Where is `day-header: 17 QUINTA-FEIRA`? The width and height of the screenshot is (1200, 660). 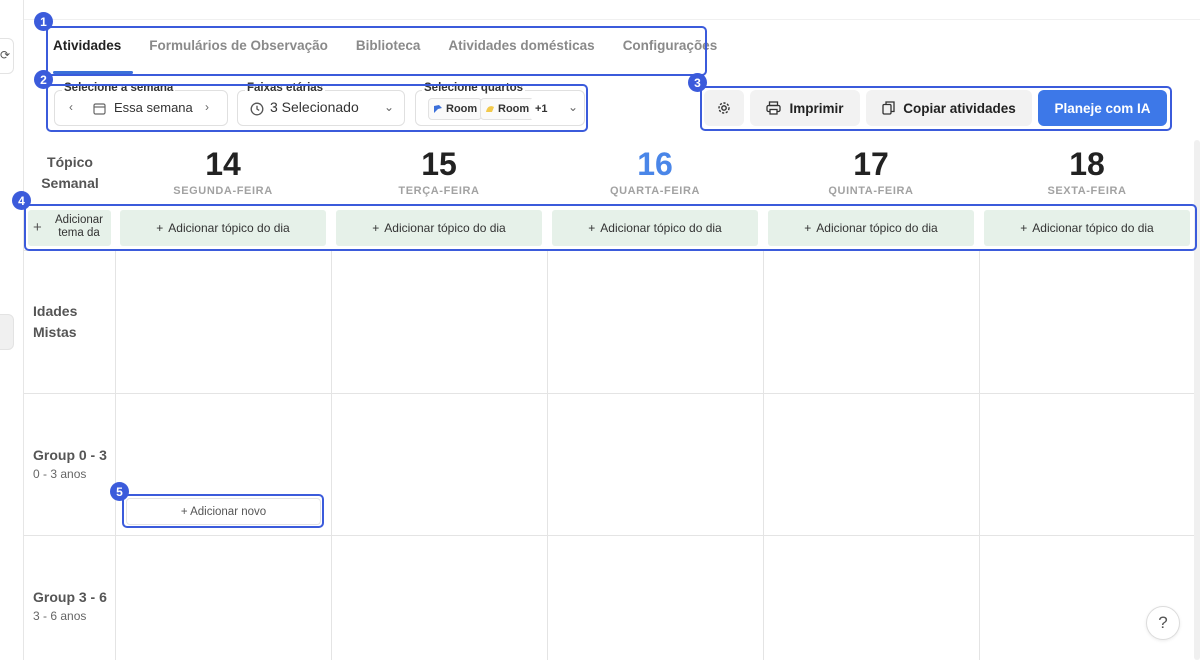
day-header: 17 QUINTA-FEIRA is located at coordinates (871, 171).